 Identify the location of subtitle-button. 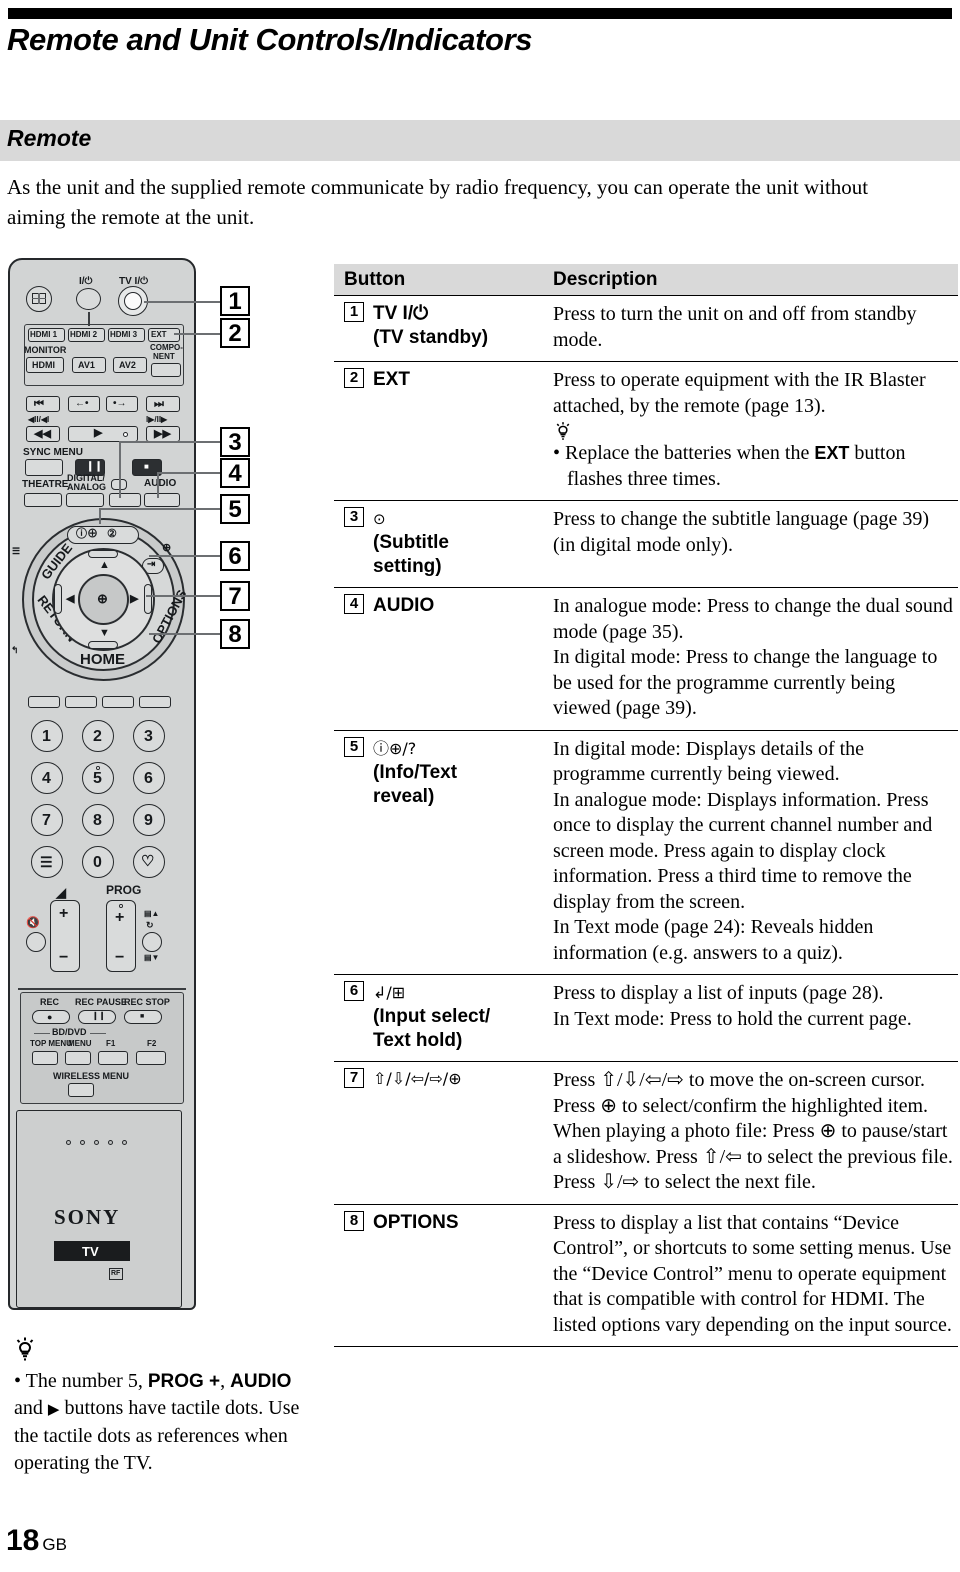
(125, 500).